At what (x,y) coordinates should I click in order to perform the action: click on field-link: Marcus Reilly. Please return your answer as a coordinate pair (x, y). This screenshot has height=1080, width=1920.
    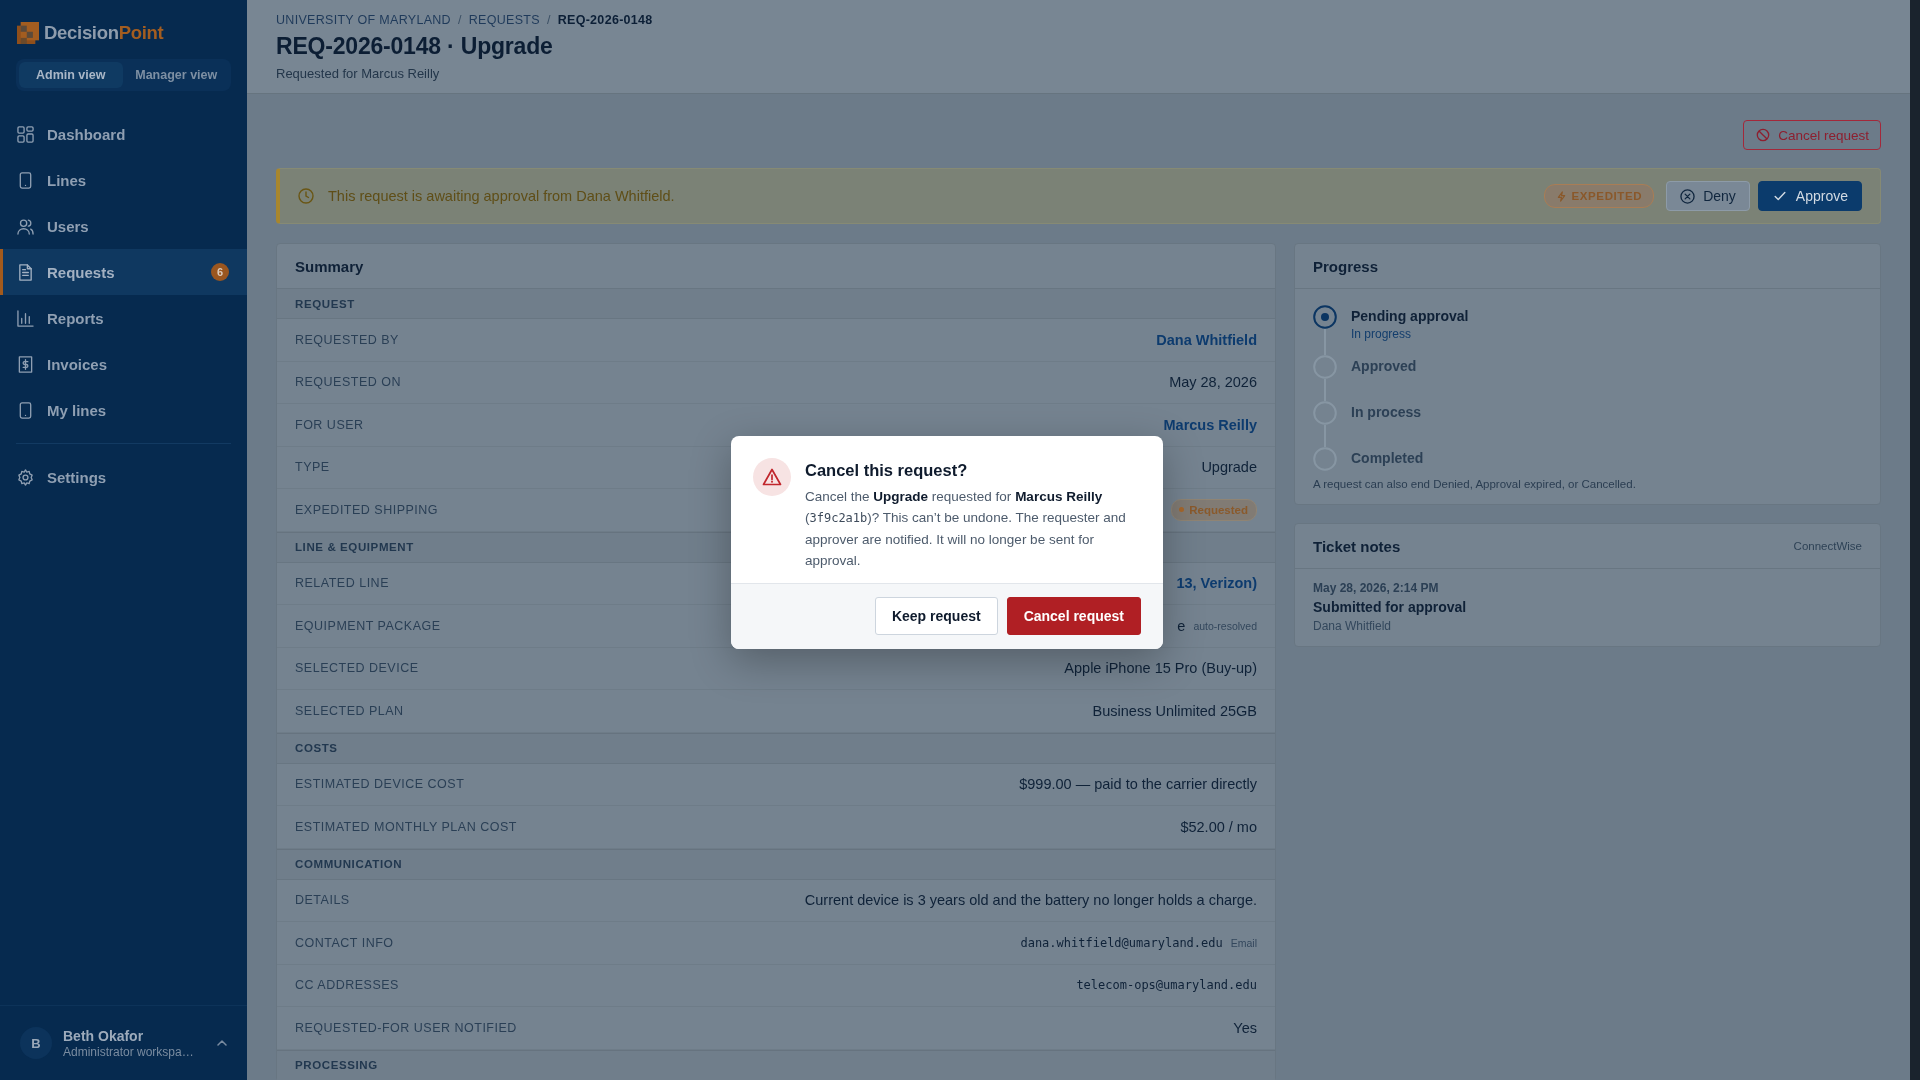
    Looking at the image, I should click on (1210, 424).